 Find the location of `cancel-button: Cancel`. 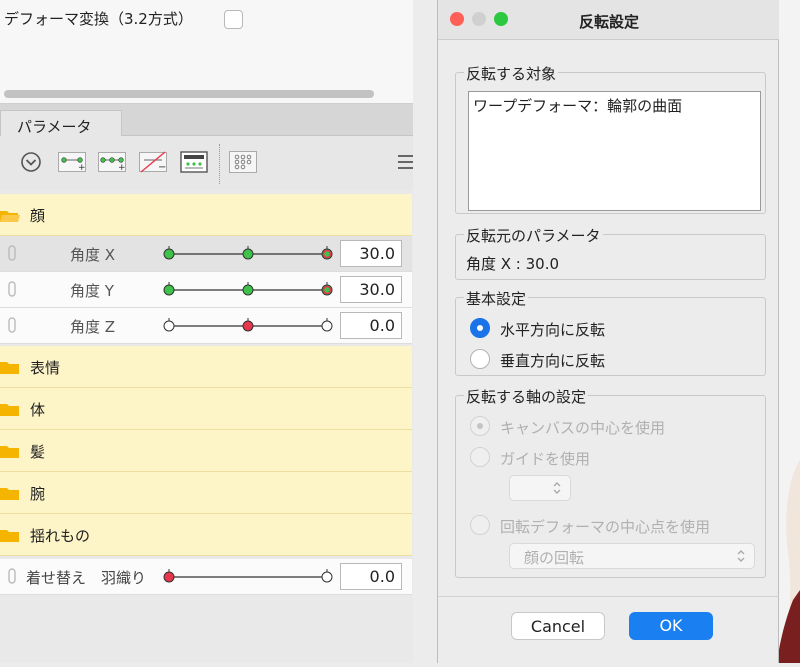

cancel-button: Cancel is located at coordinates (558, 626).